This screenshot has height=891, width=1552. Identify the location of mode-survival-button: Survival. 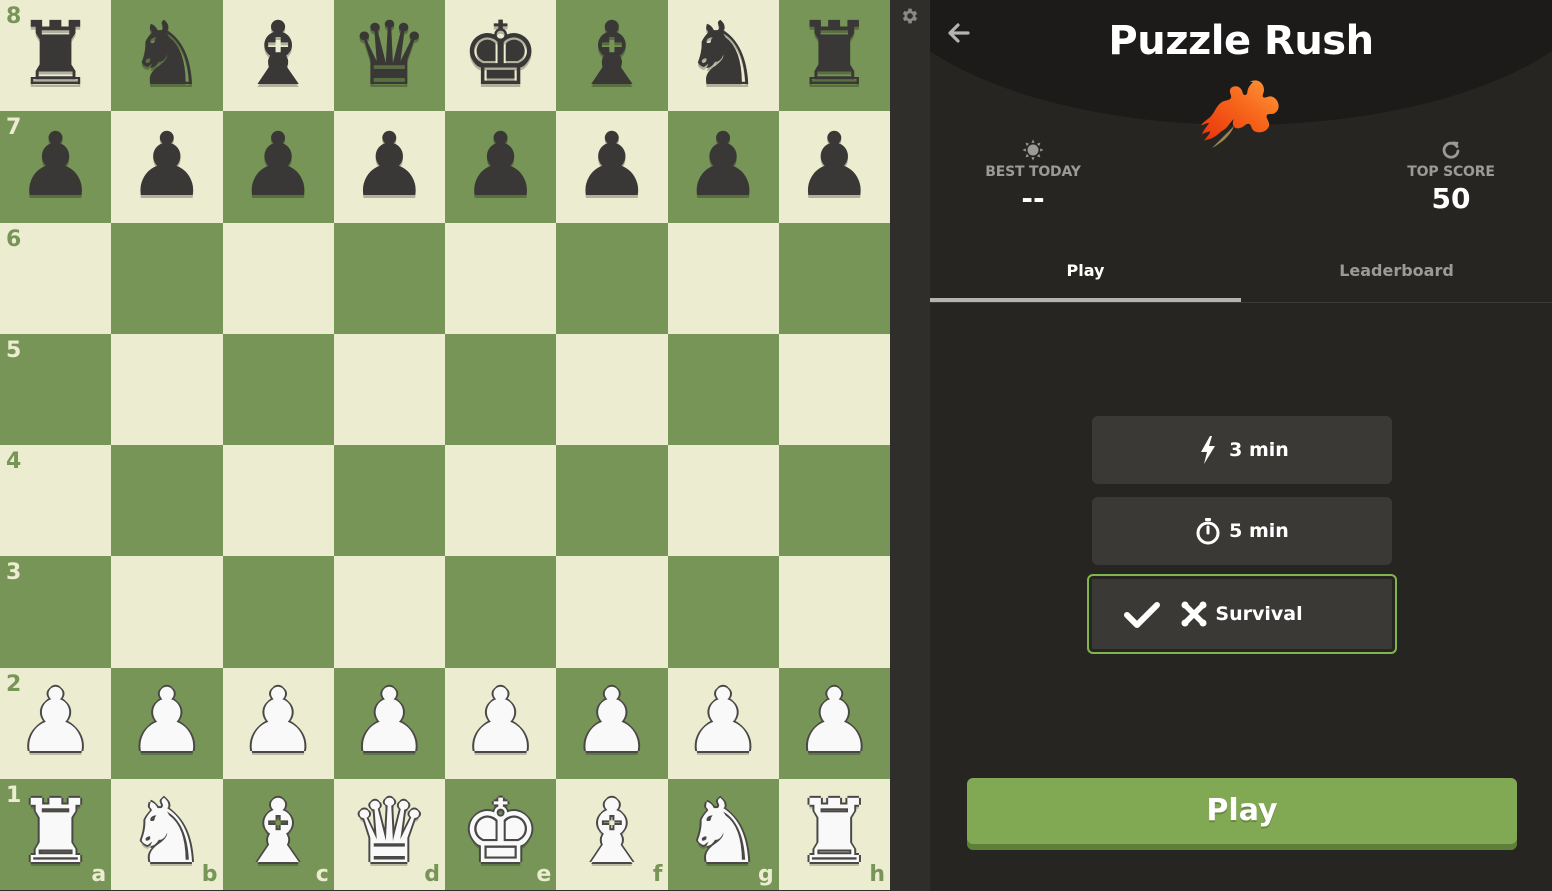
(1242, 614).